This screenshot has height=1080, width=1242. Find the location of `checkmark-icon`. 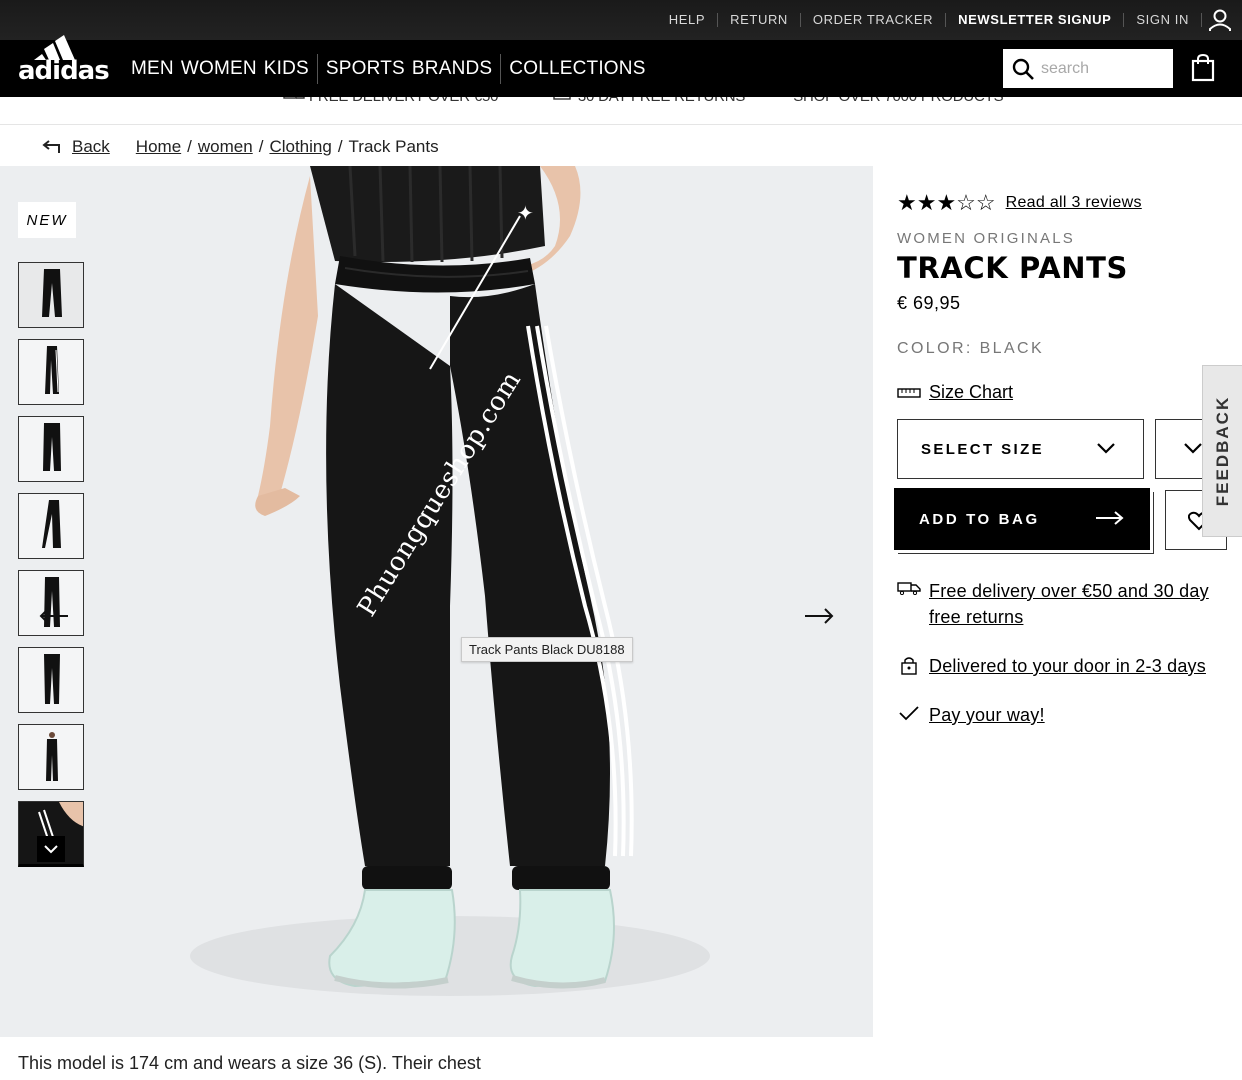

checkmark-icon is located at coordinates (909, 713).